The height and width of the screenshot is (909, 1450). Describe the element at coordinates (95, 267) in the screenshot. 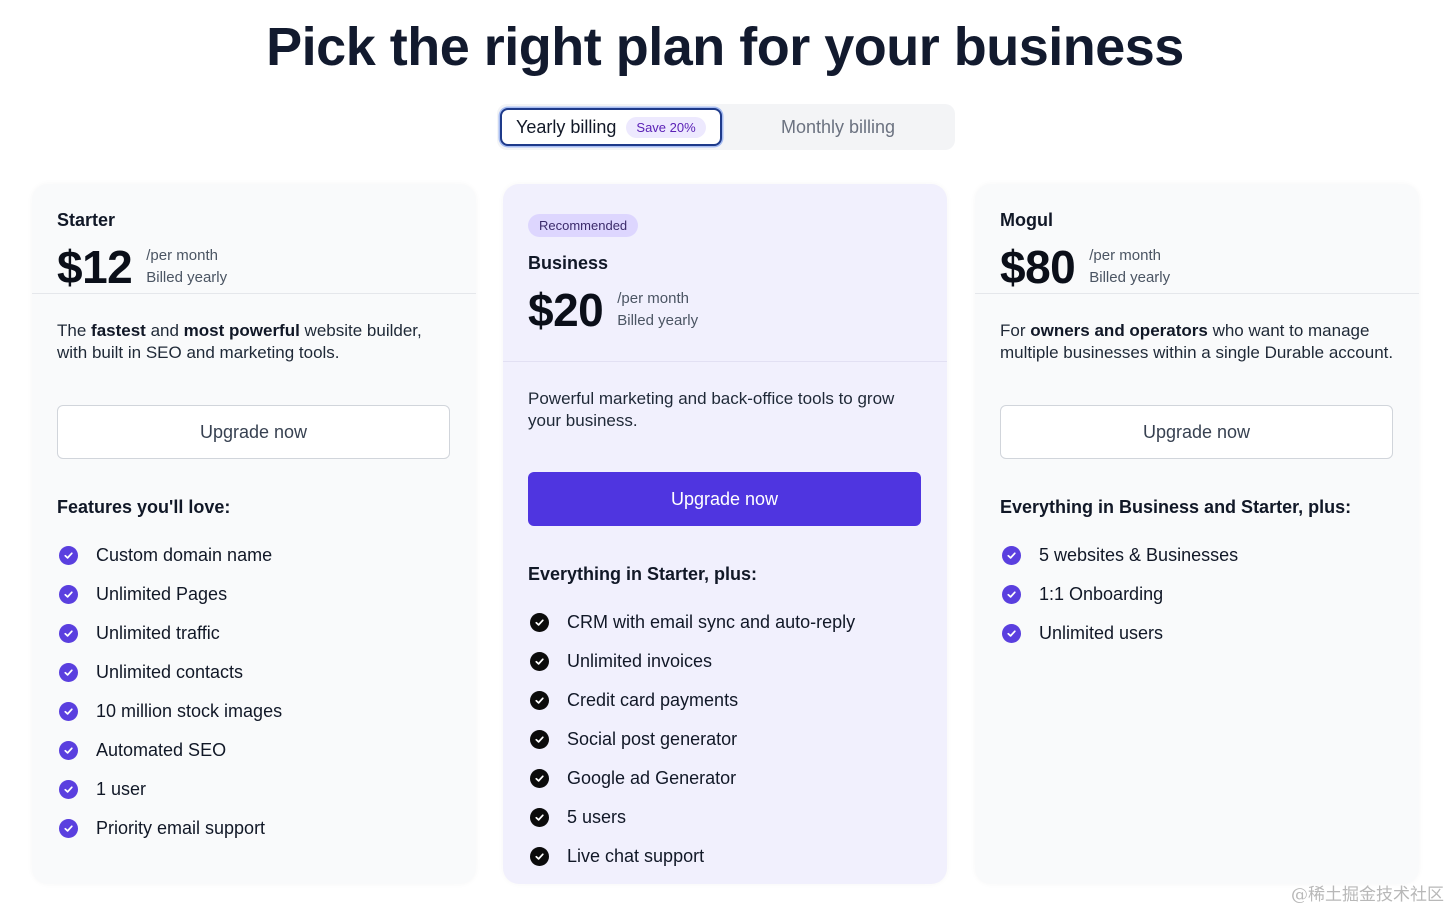

I see `plan-price: $12` at that location.